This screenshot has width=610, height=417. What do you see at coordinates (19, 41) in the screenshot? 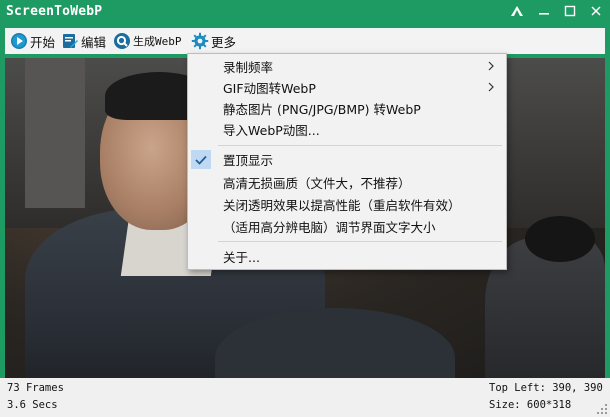
I see `play-icon` at bounding box center [19, 41].